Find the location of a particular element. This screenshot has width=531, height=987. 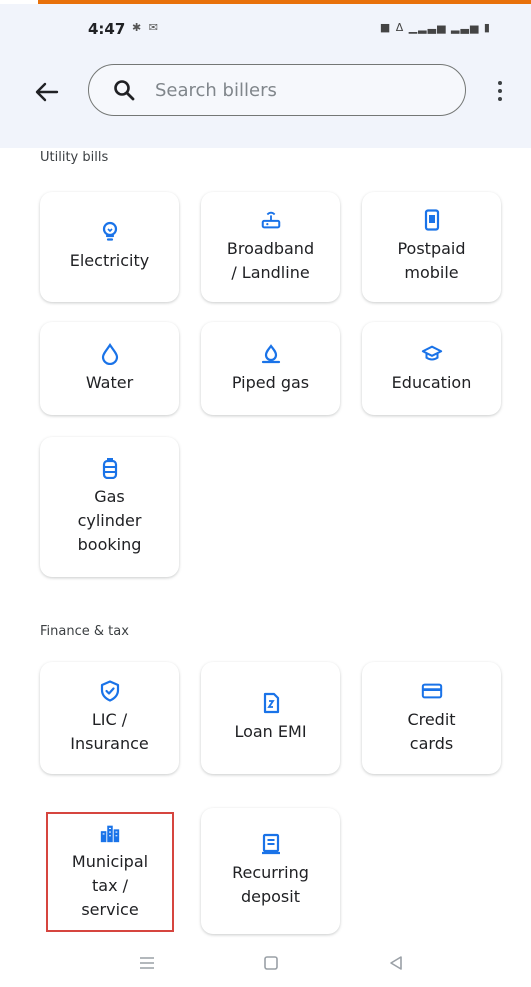

tile-education: Education is located at coordinates (431, 368).